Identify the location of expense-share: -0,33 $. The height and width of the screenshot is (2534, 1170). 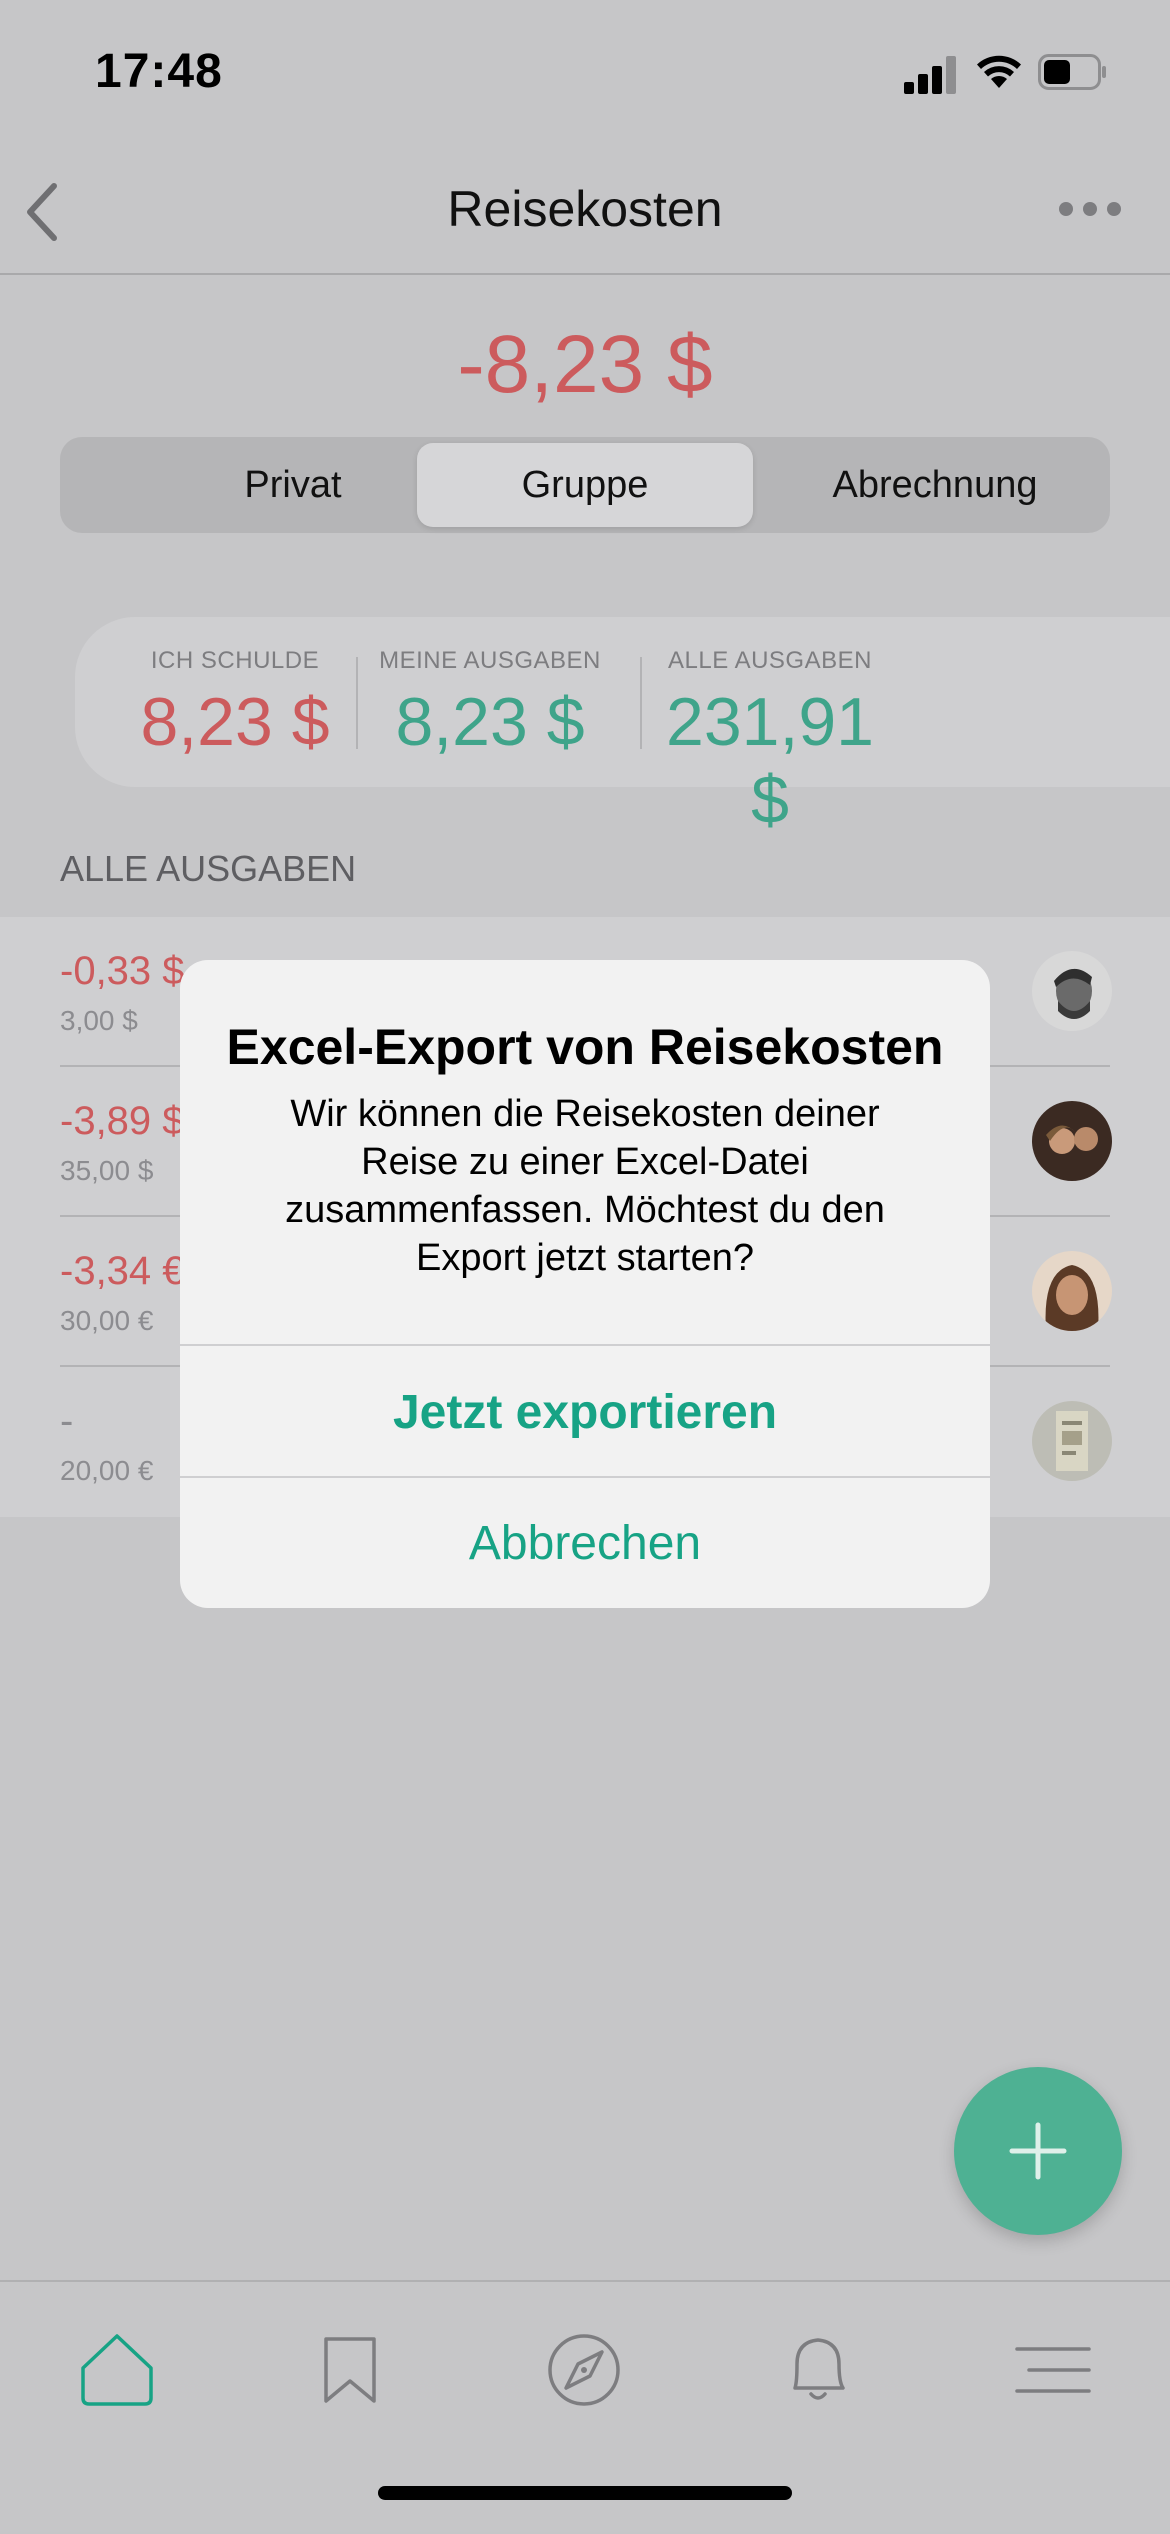
(122, 971).